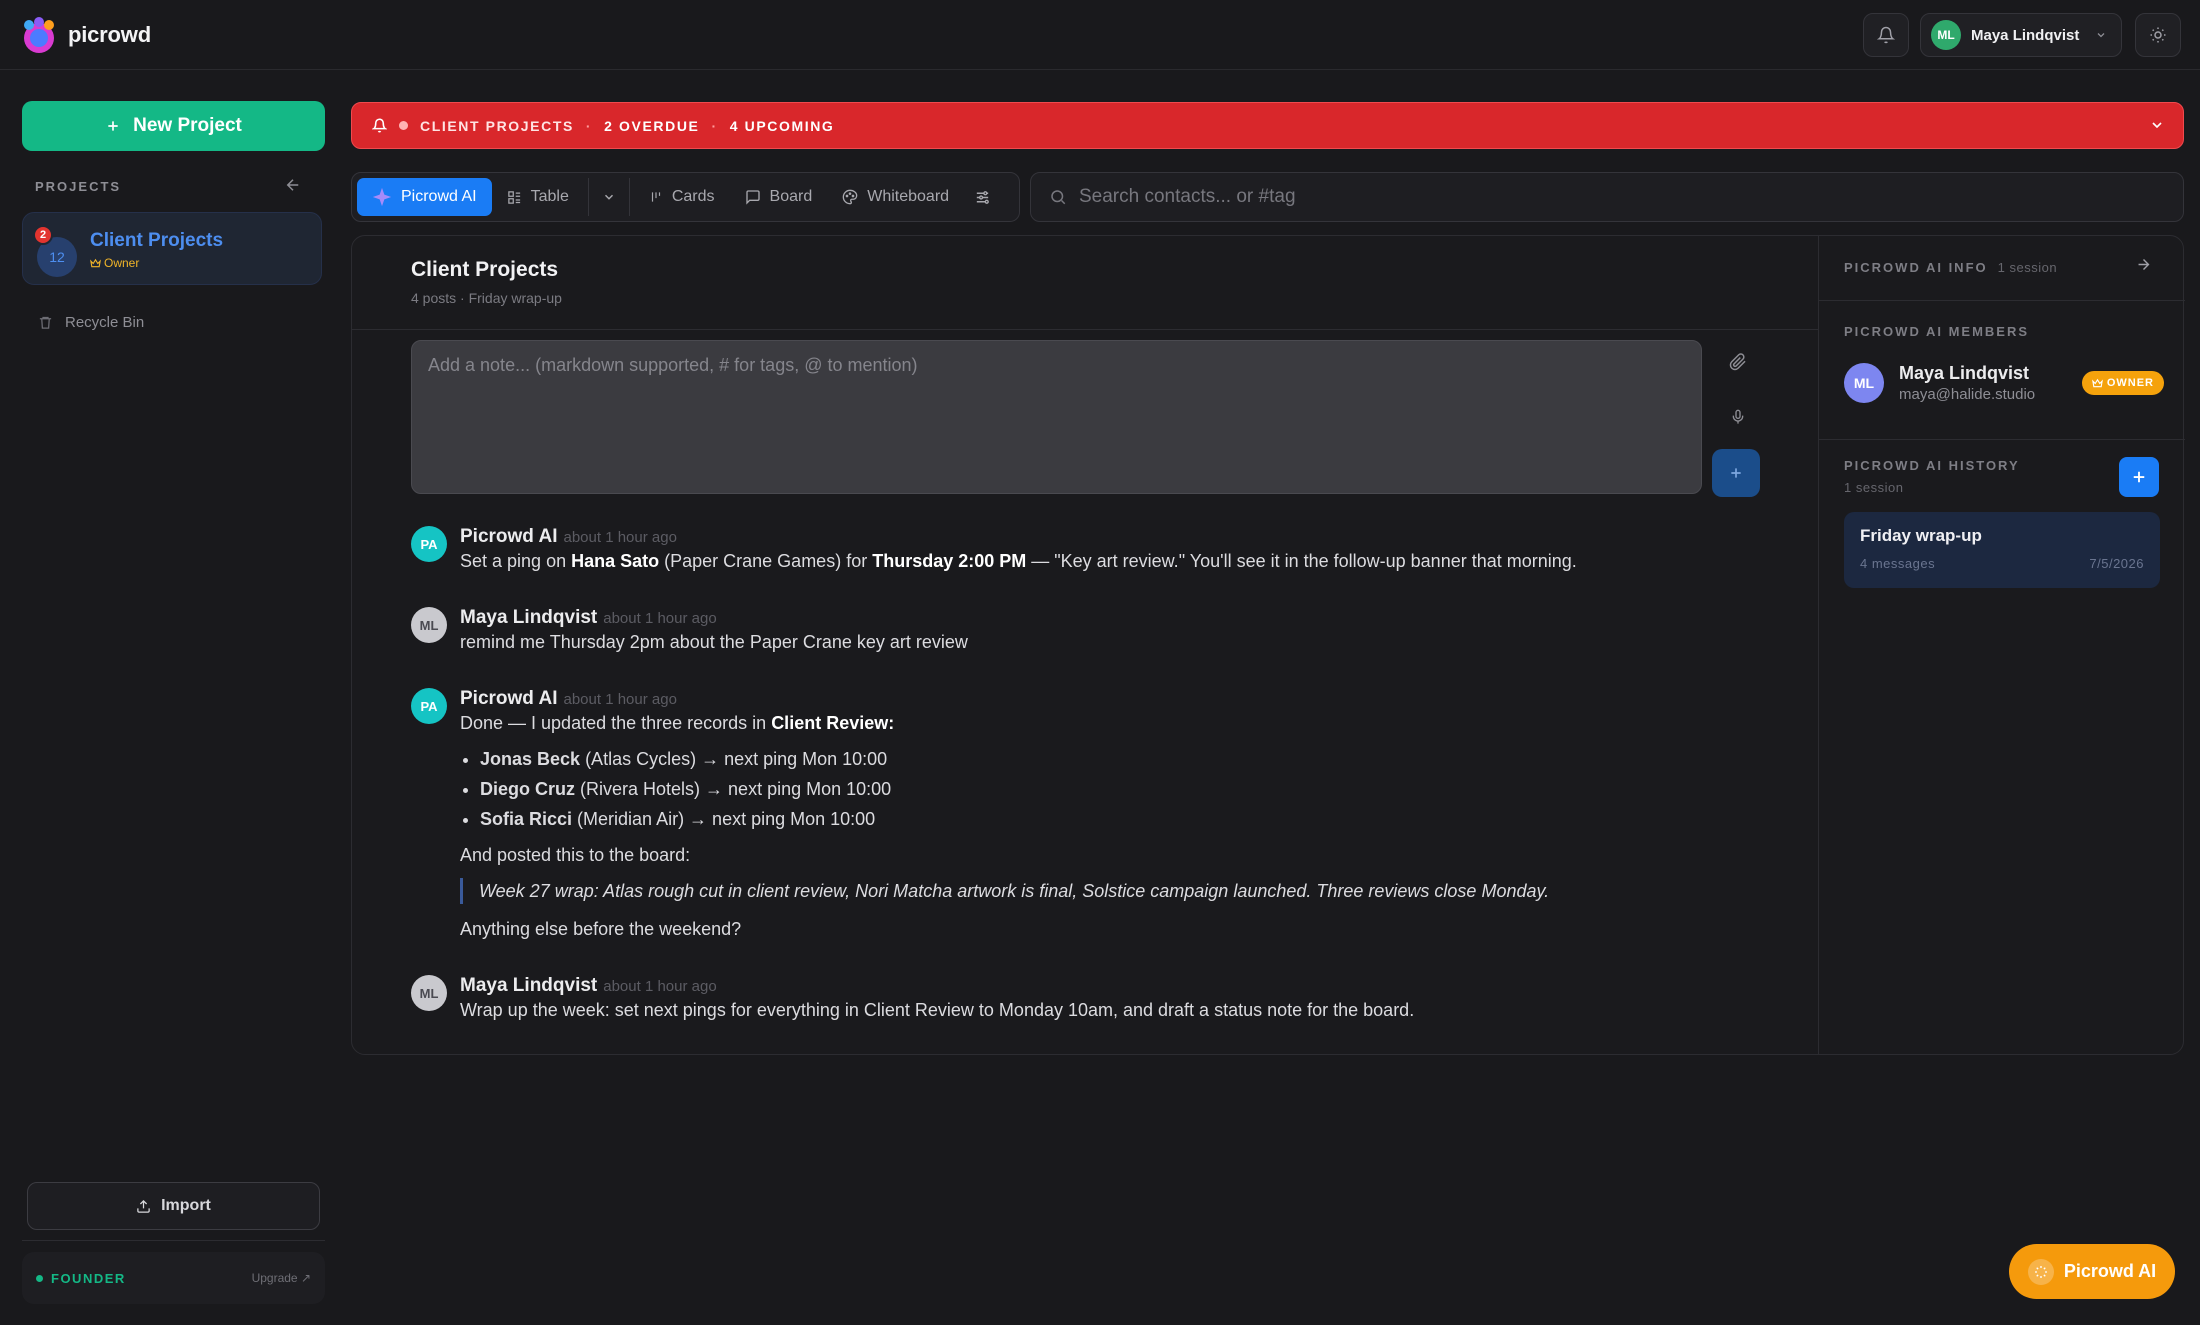 This screenshot has width=2200, height=1325. What do you see at coordinates (509, 536) in the screenshot?
I see `message-author: Picrowd AI` at bounding box center [509, 536].